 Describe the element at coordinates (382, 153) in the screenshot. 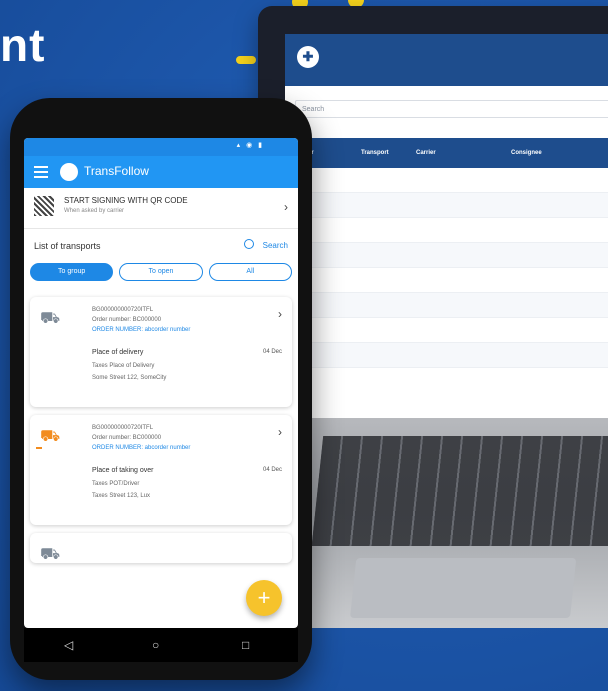

I see `column-header: Transport` at that location.